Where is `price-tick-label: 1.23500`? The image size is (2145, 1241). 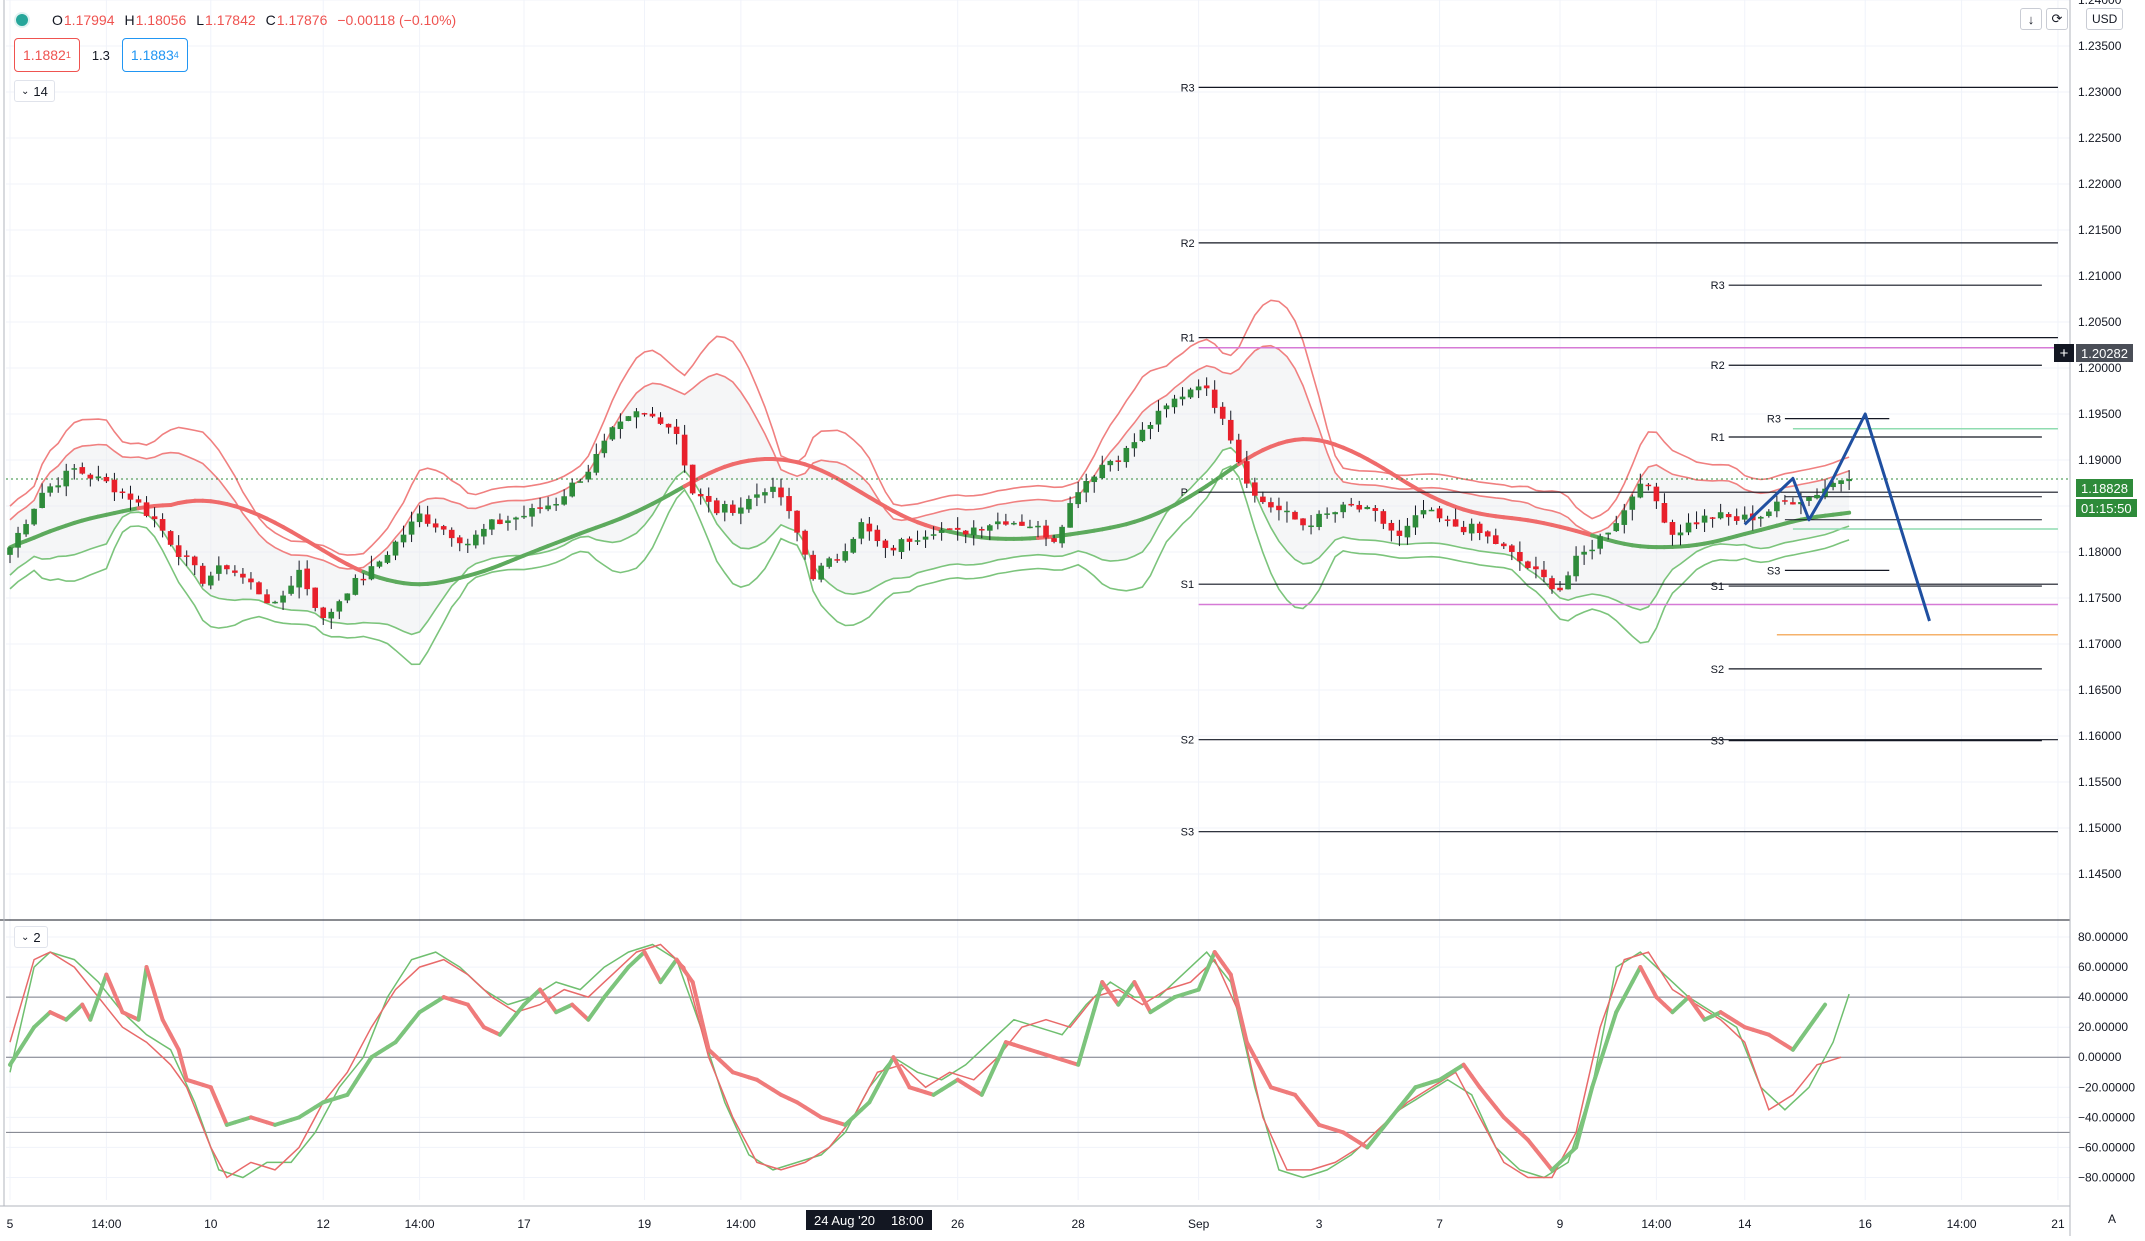
price-tick-label: 1.23500 is located at coordinates (2100, 46).